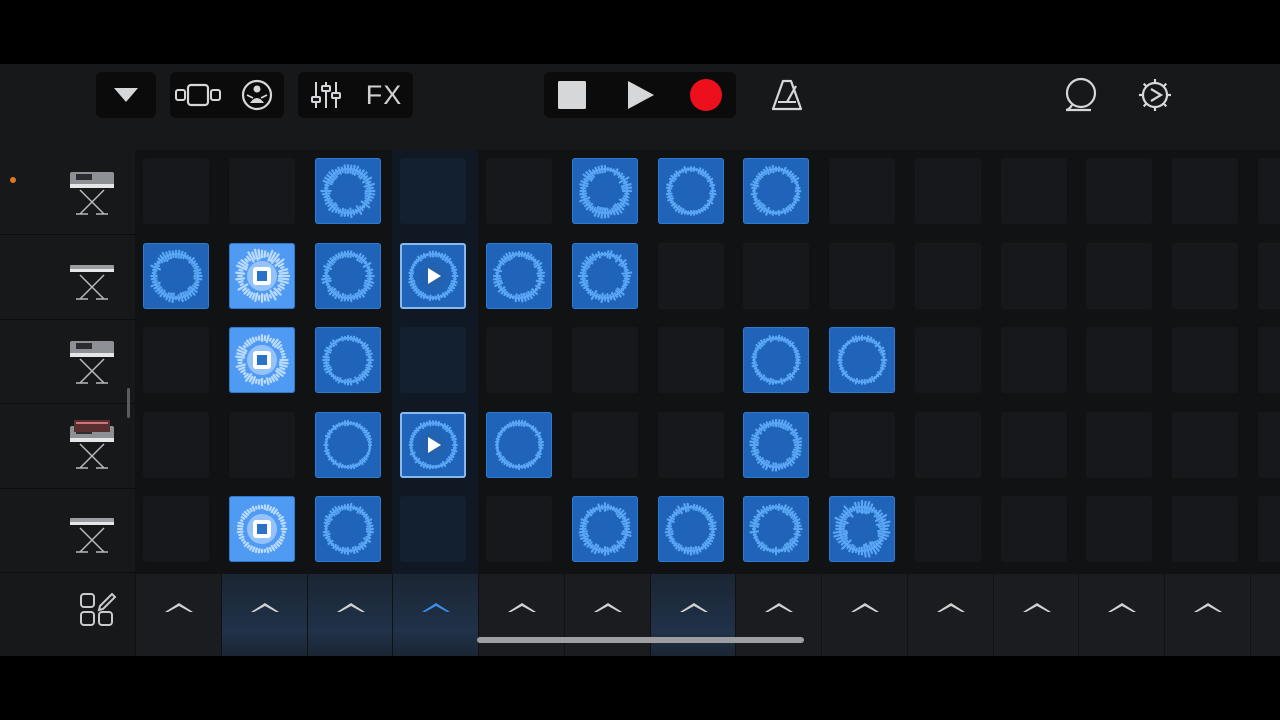  Describe the element at coordinates (198, 95) in the screenshot. I see `live-loops-view-button` at that location.